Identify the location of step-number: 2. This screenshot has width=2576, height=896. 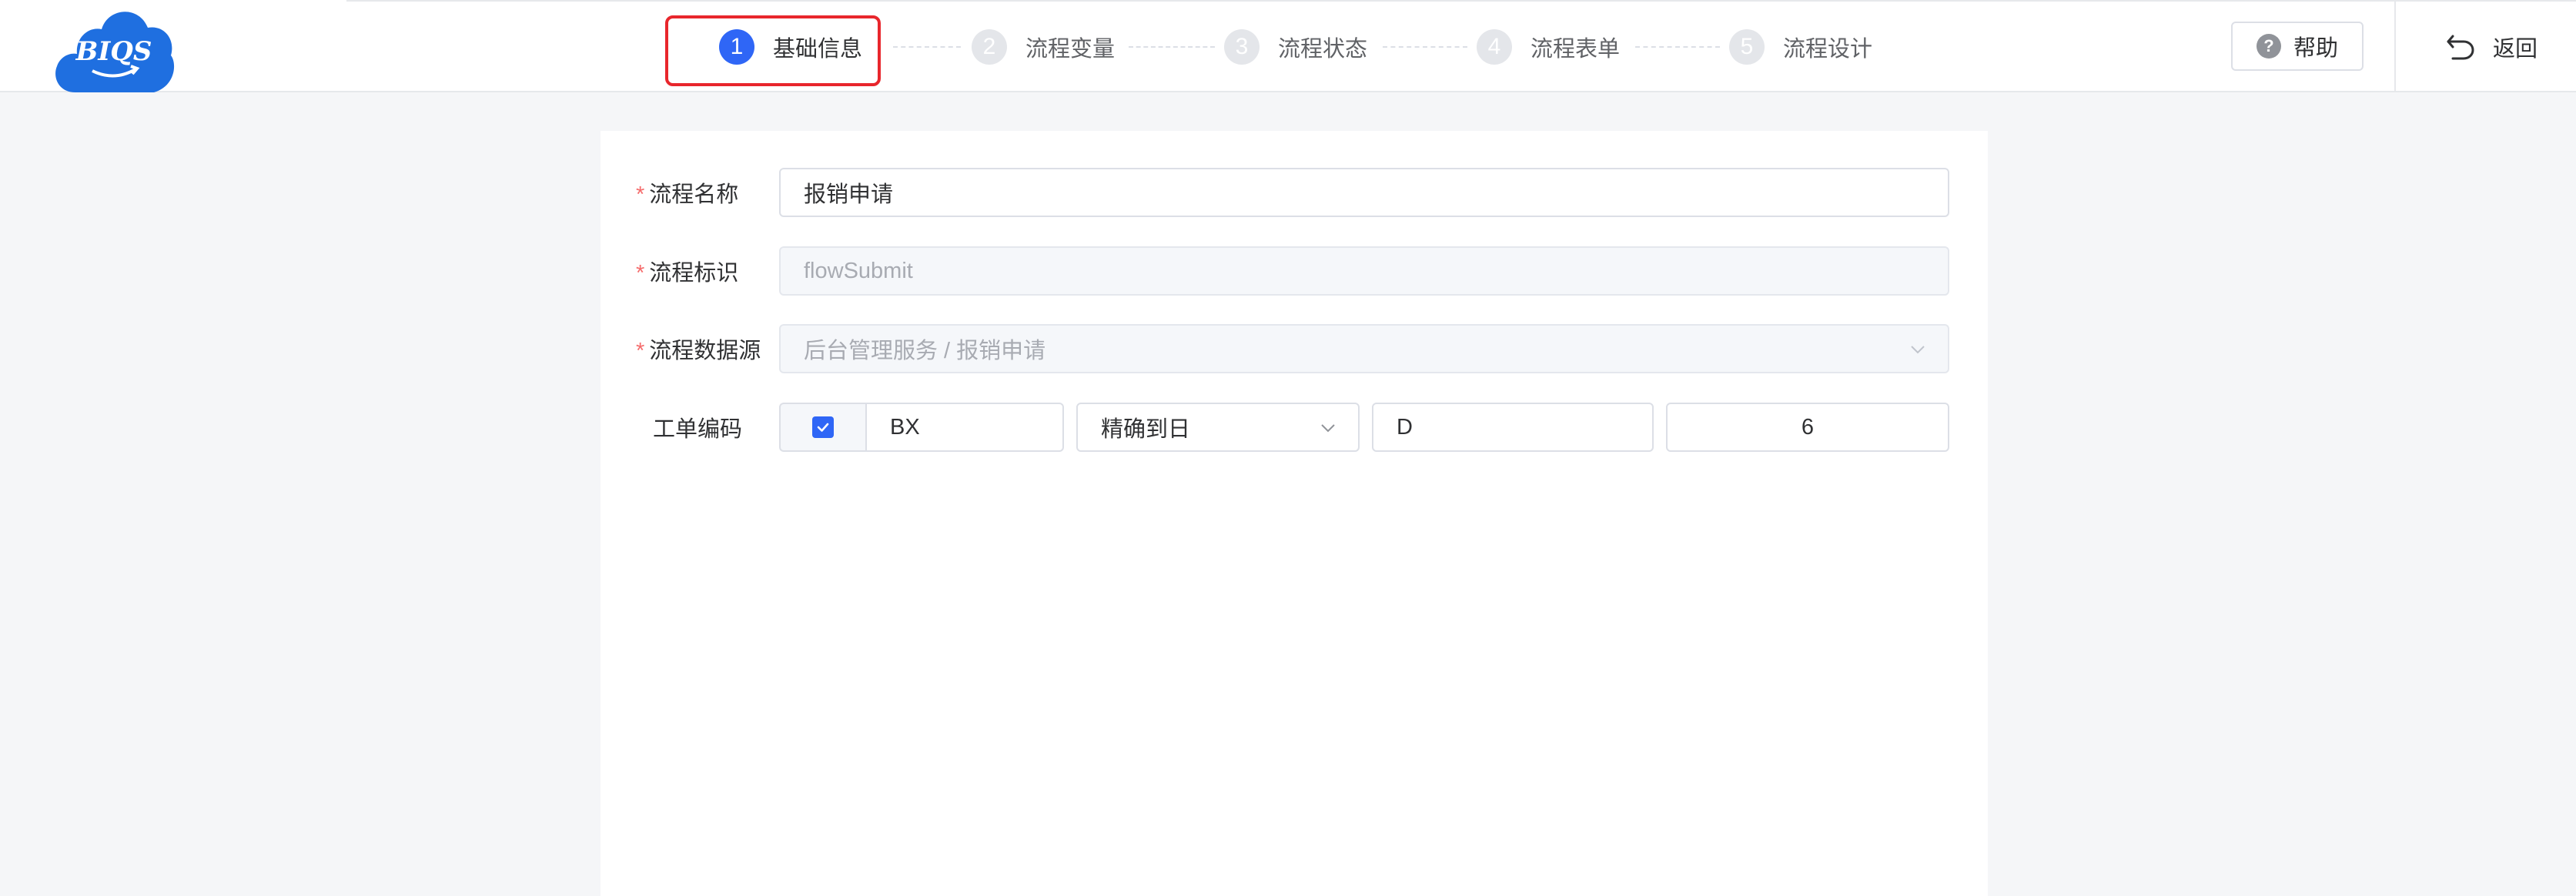
(990, 47).